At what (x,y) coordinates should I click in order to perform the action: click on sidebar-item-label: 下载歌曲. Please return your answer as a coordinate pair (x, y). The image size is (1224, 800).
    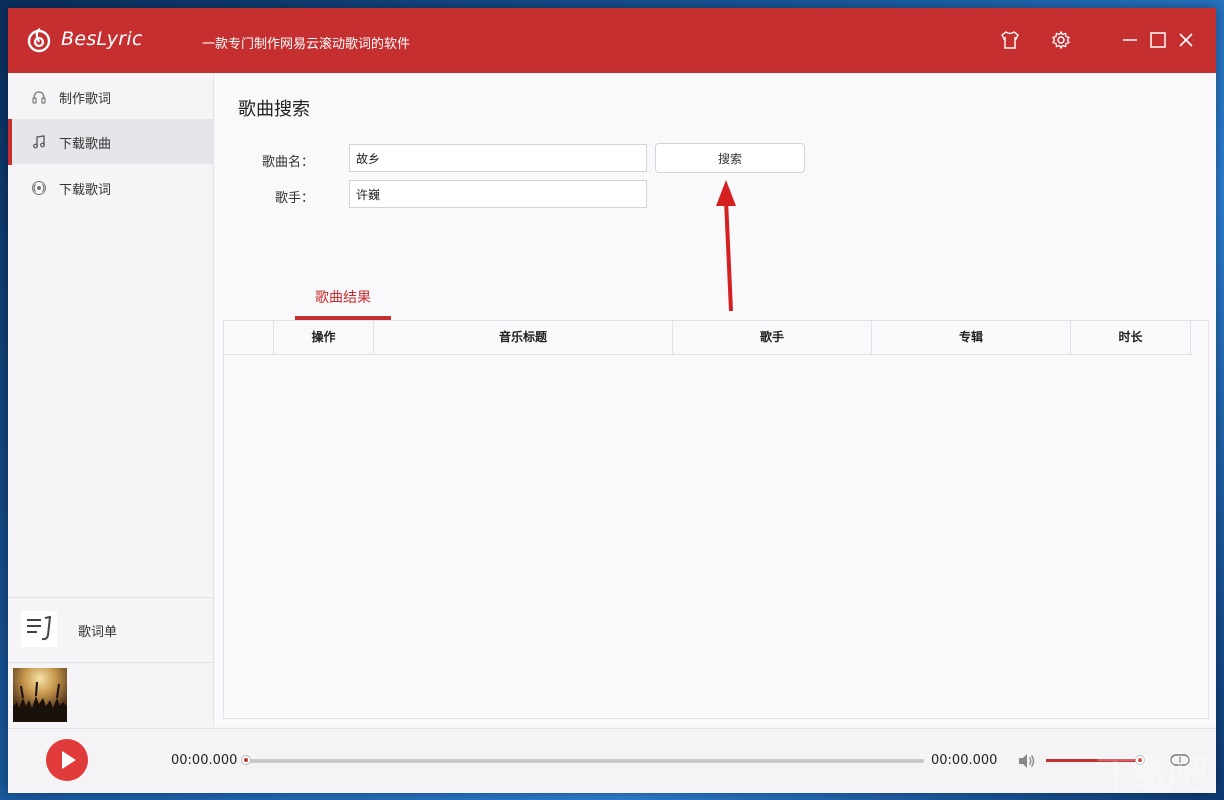
    Looking at the image, I should click on (85, 144).